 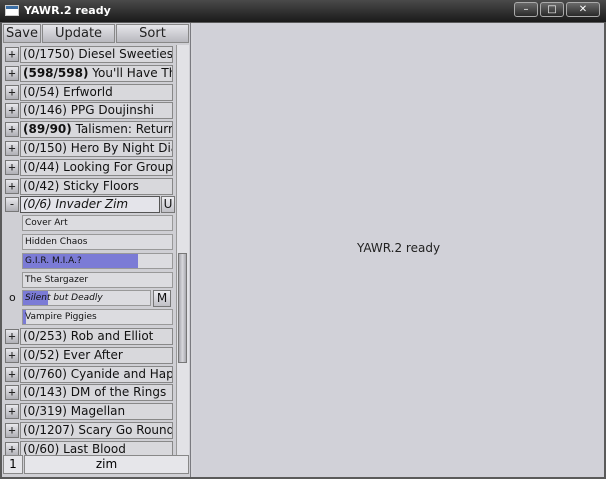 I want to click on feed-title: (0/54) Erfworld, so click(x=96, y=92).